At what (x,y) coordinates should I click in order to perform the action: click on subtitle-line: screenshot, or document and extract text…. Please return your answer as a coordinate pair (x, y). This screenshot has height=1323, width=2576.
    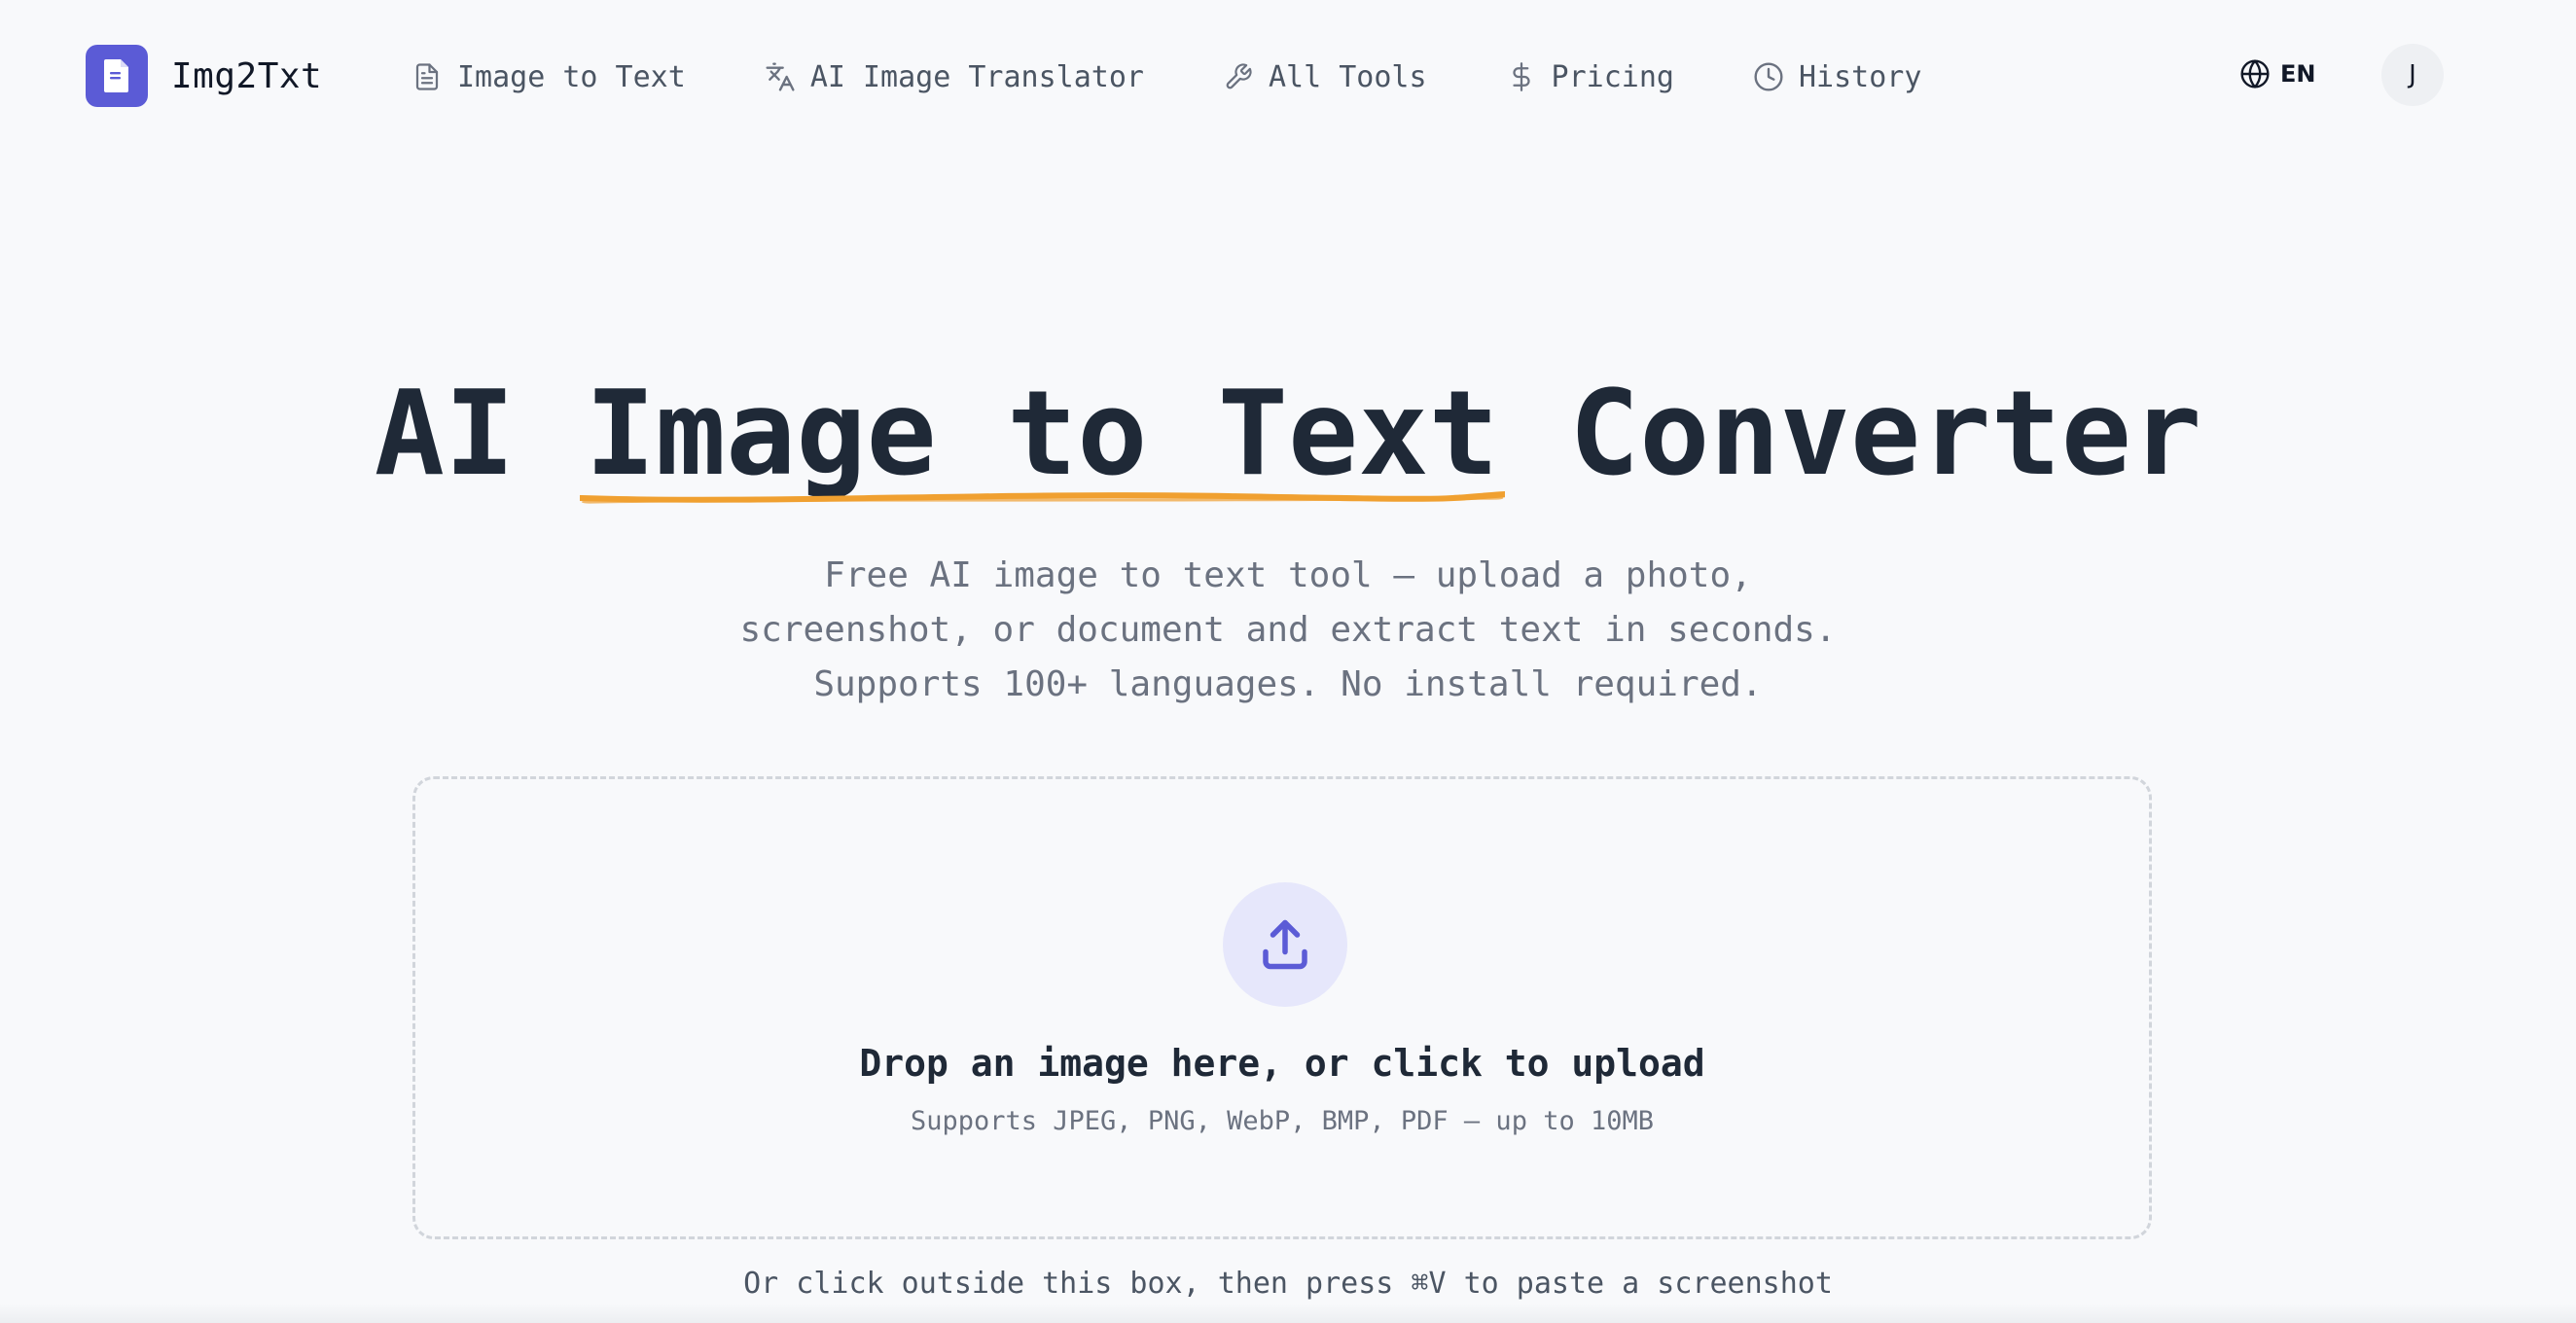
    Looking at the image, I should click on (1288, 630).